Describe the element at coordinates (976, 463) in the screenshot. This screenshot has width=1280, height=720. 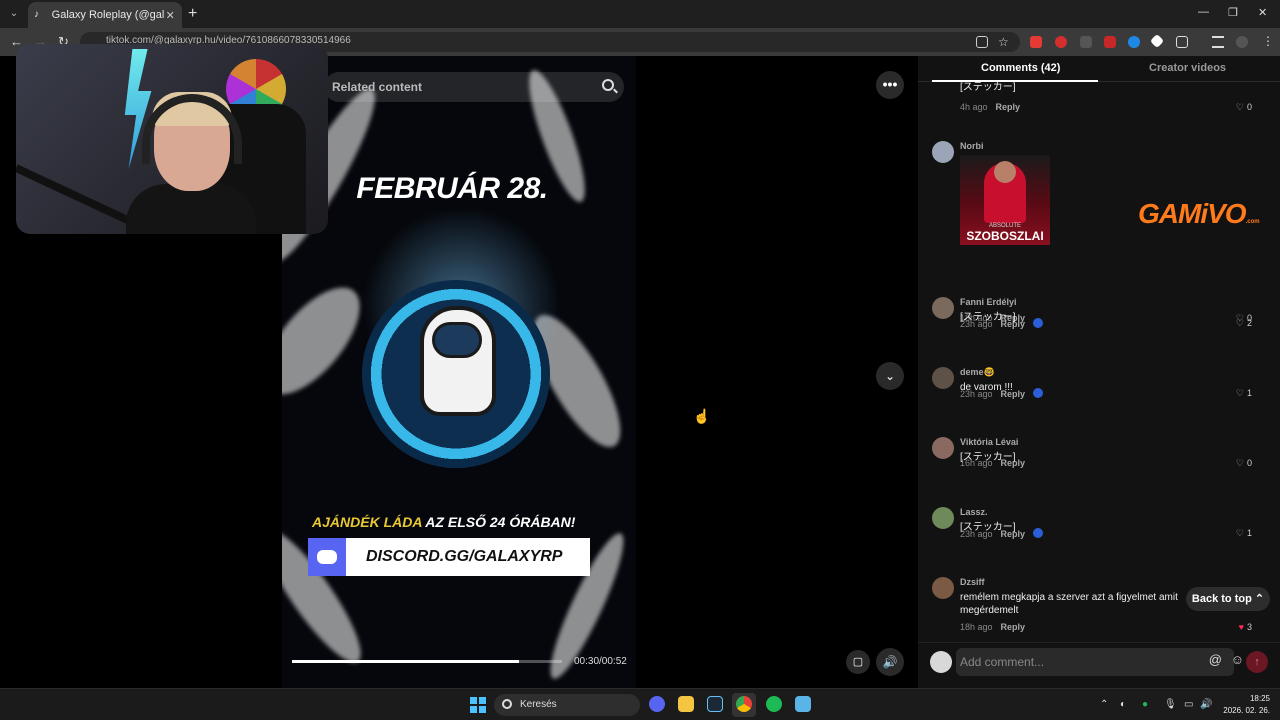
I see `comment-time: 16h ago` at that location.